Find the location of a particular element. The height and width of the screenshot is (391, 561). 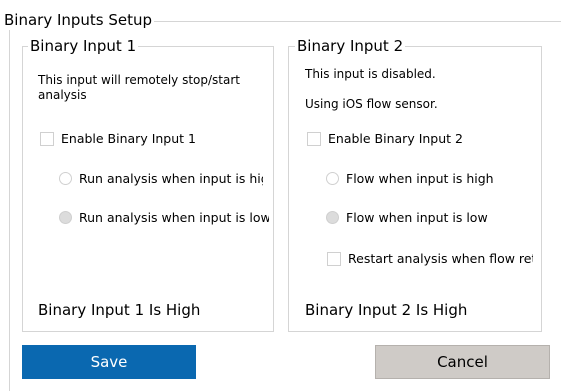

enable-binary-input-1-checkbox: Enable Binary Input 1 is located at coordinates (118, 138).